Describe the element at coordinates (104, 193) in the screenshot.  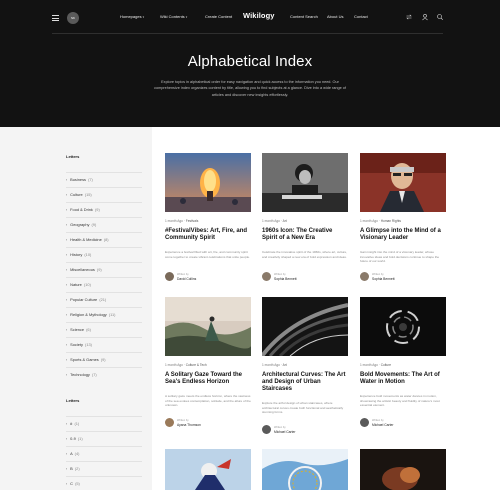
I see `sidebar-item-culture: › Culture (15)` at that location.